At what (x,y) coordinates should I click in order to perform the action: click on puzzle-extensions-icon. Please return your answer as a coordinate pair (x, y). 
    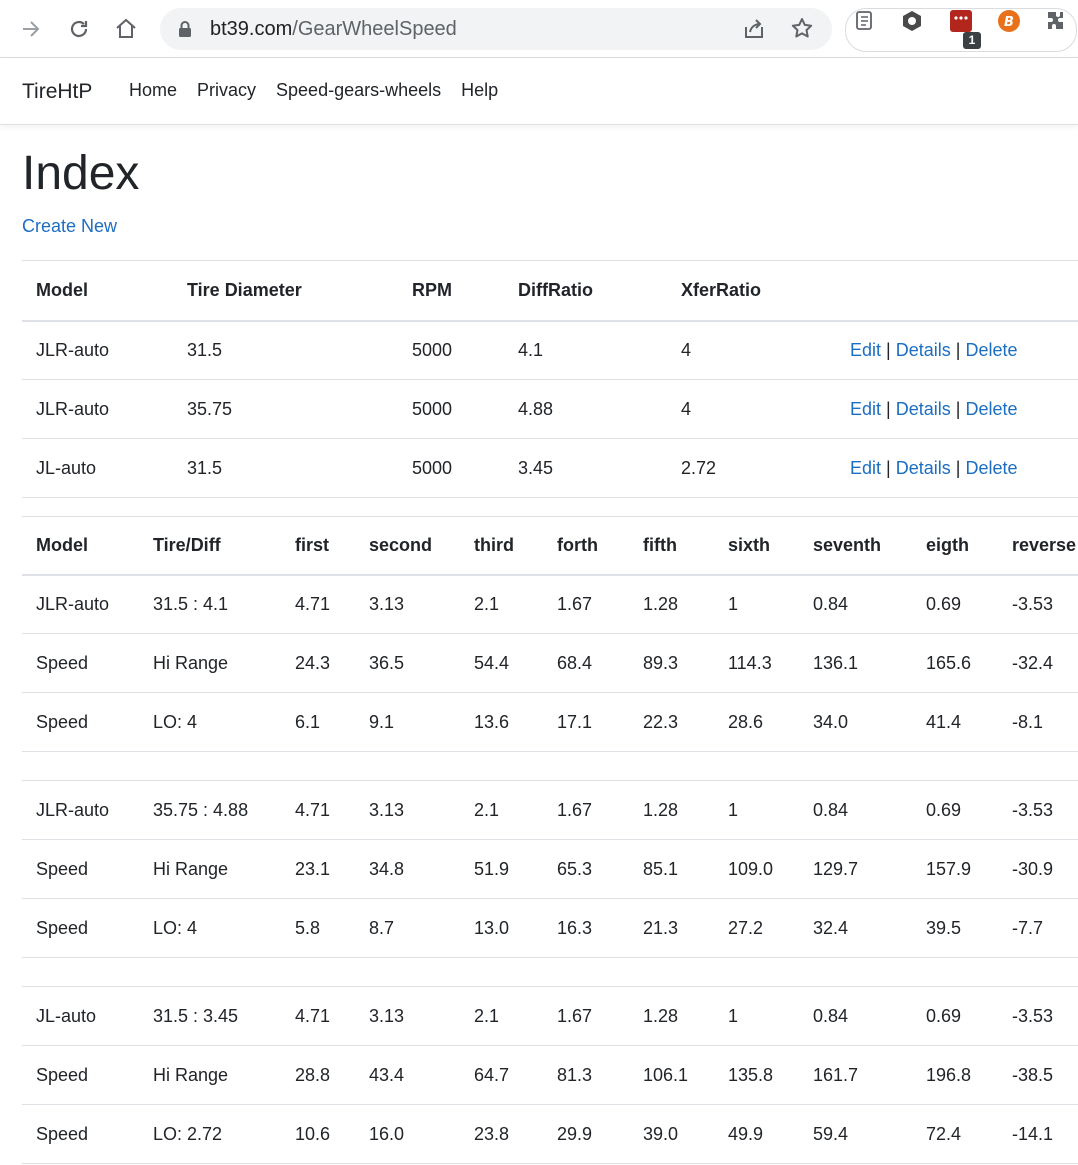
    Looking at the image, I should click on (1056, 21).